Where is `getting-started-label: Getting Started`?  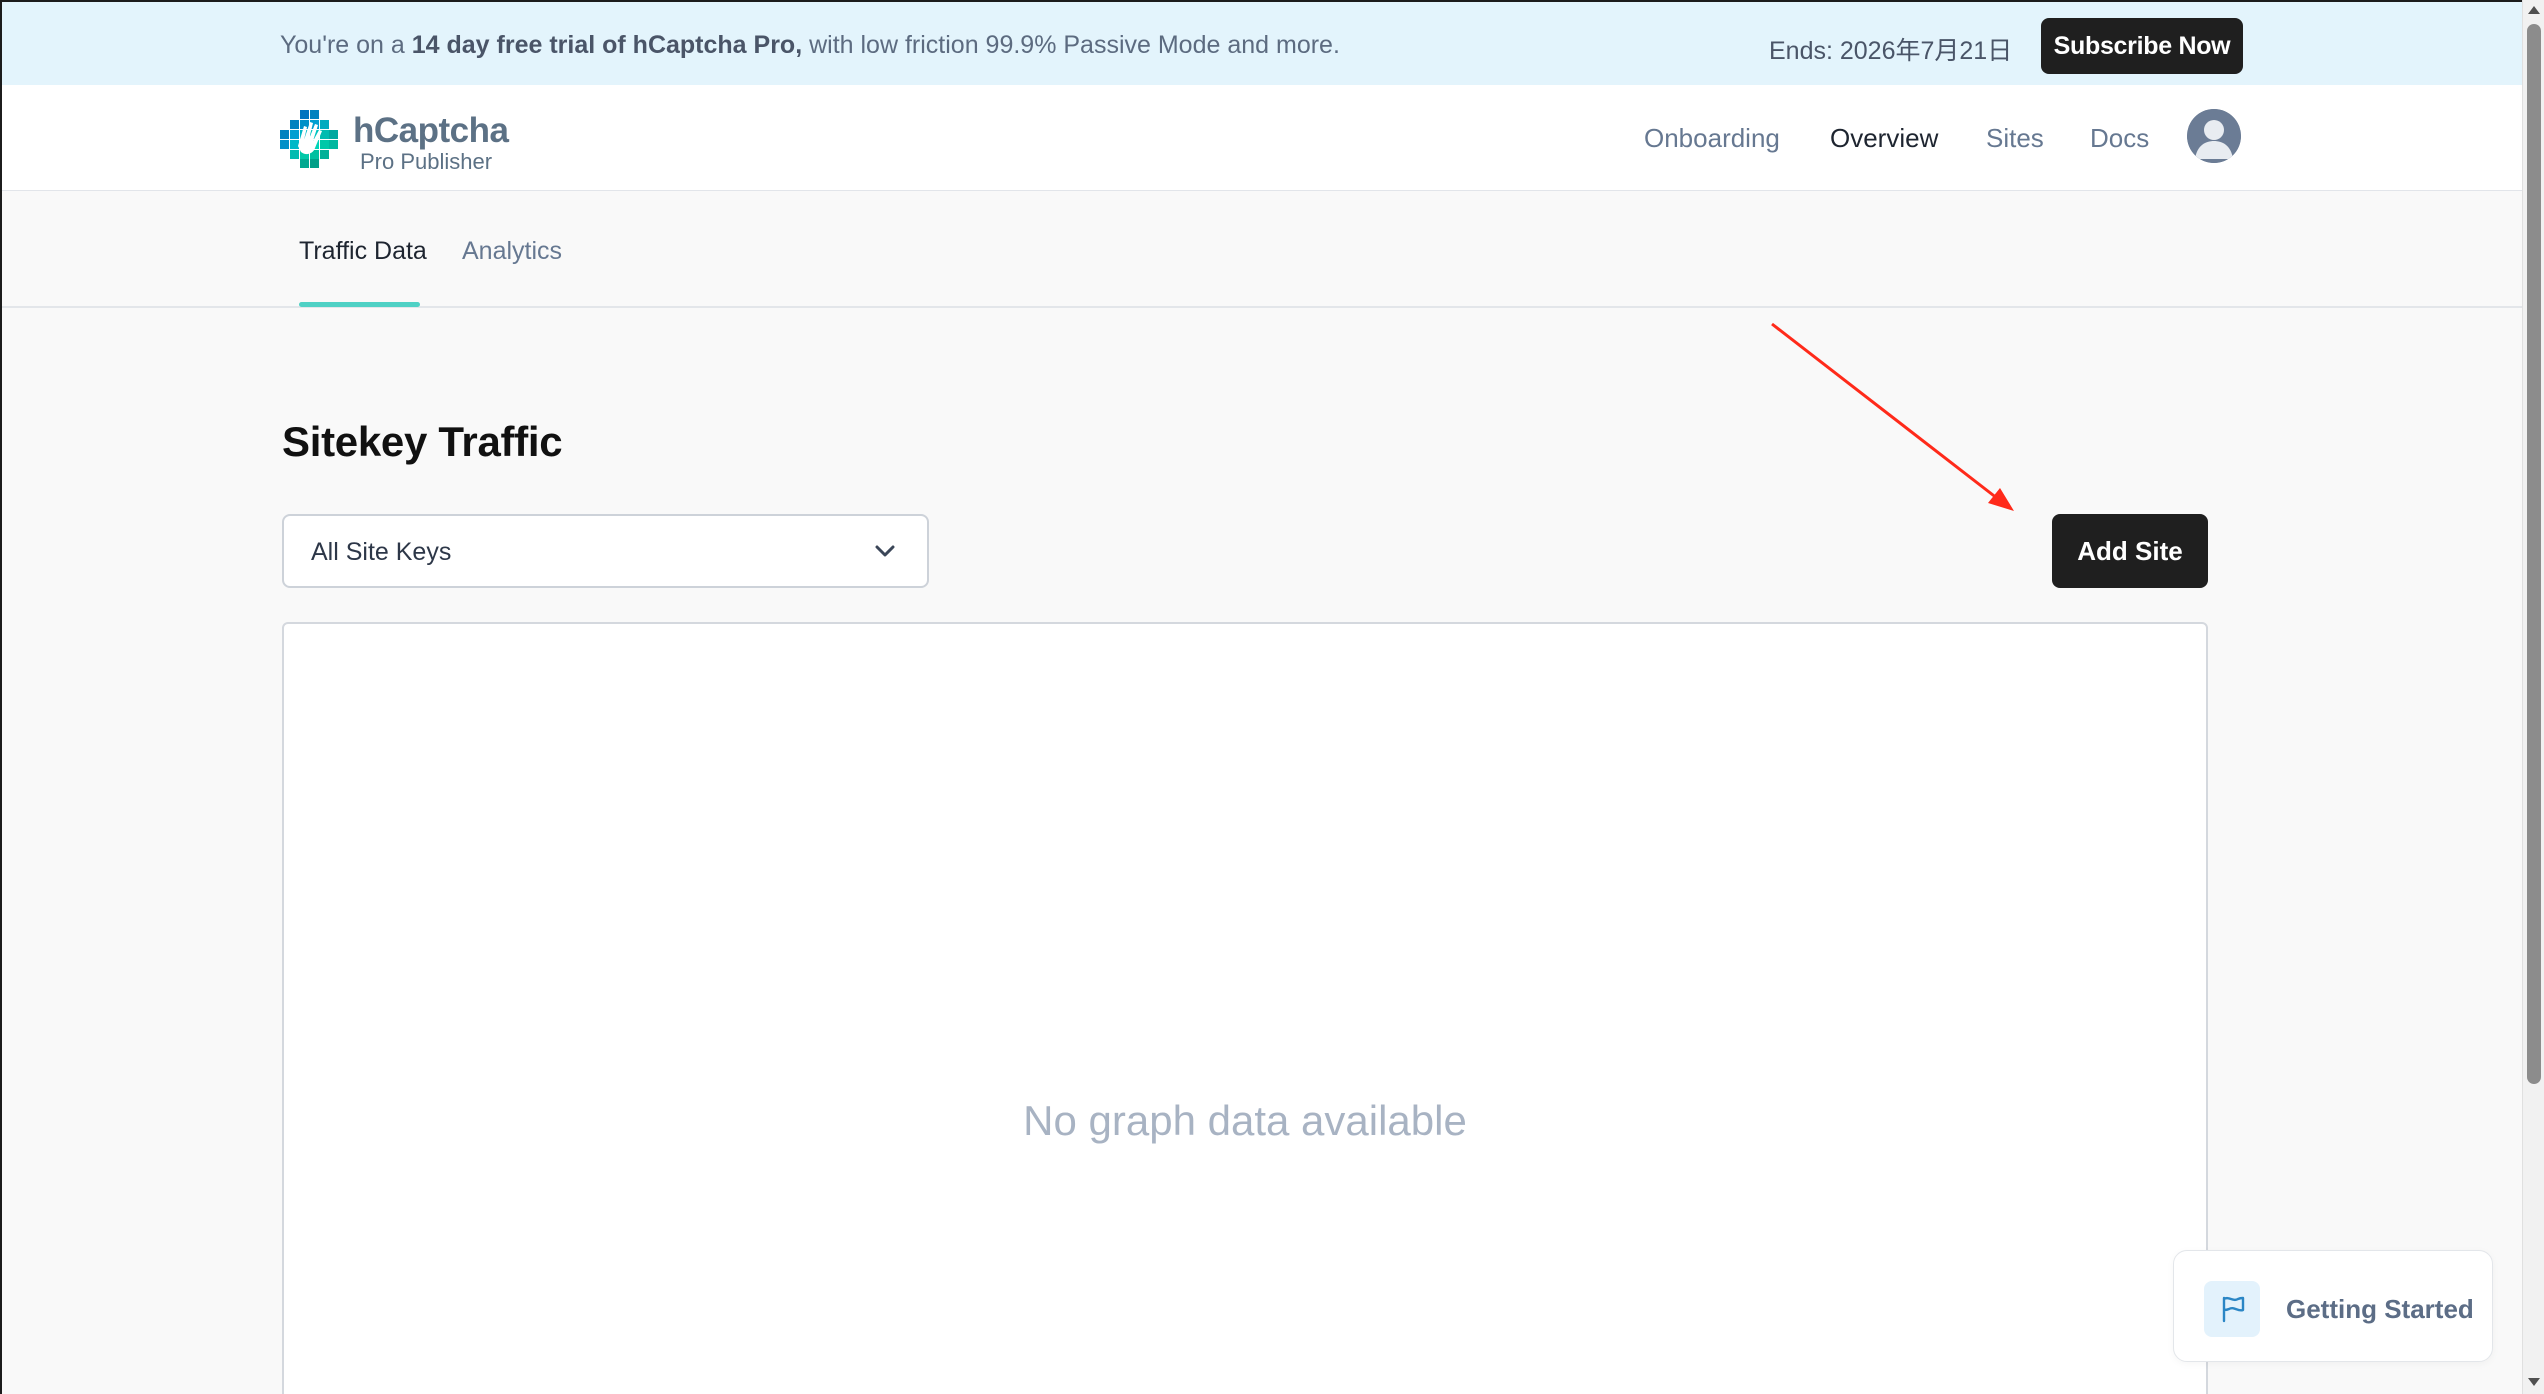 getting-started-label: Getting Started is located at coordinates (2380, 1309).